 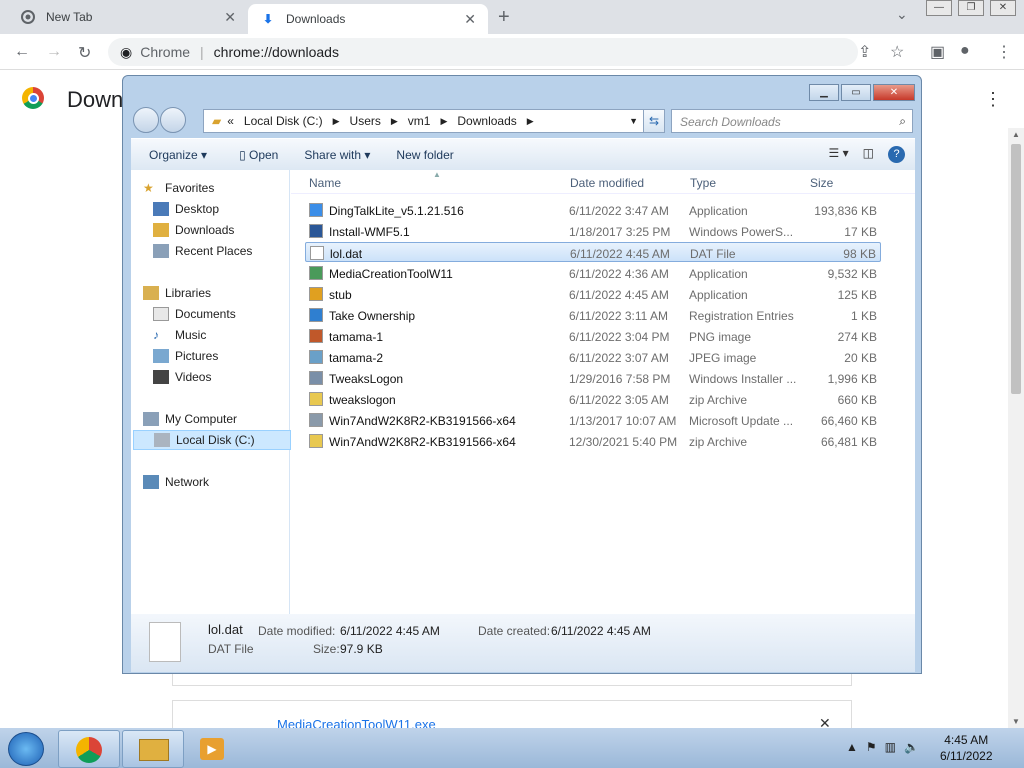 What do you see at coordinates (792, 121) in the screenshot?
I see `search-input: Search Downloads ⌕` at bounding box center [792, 121].